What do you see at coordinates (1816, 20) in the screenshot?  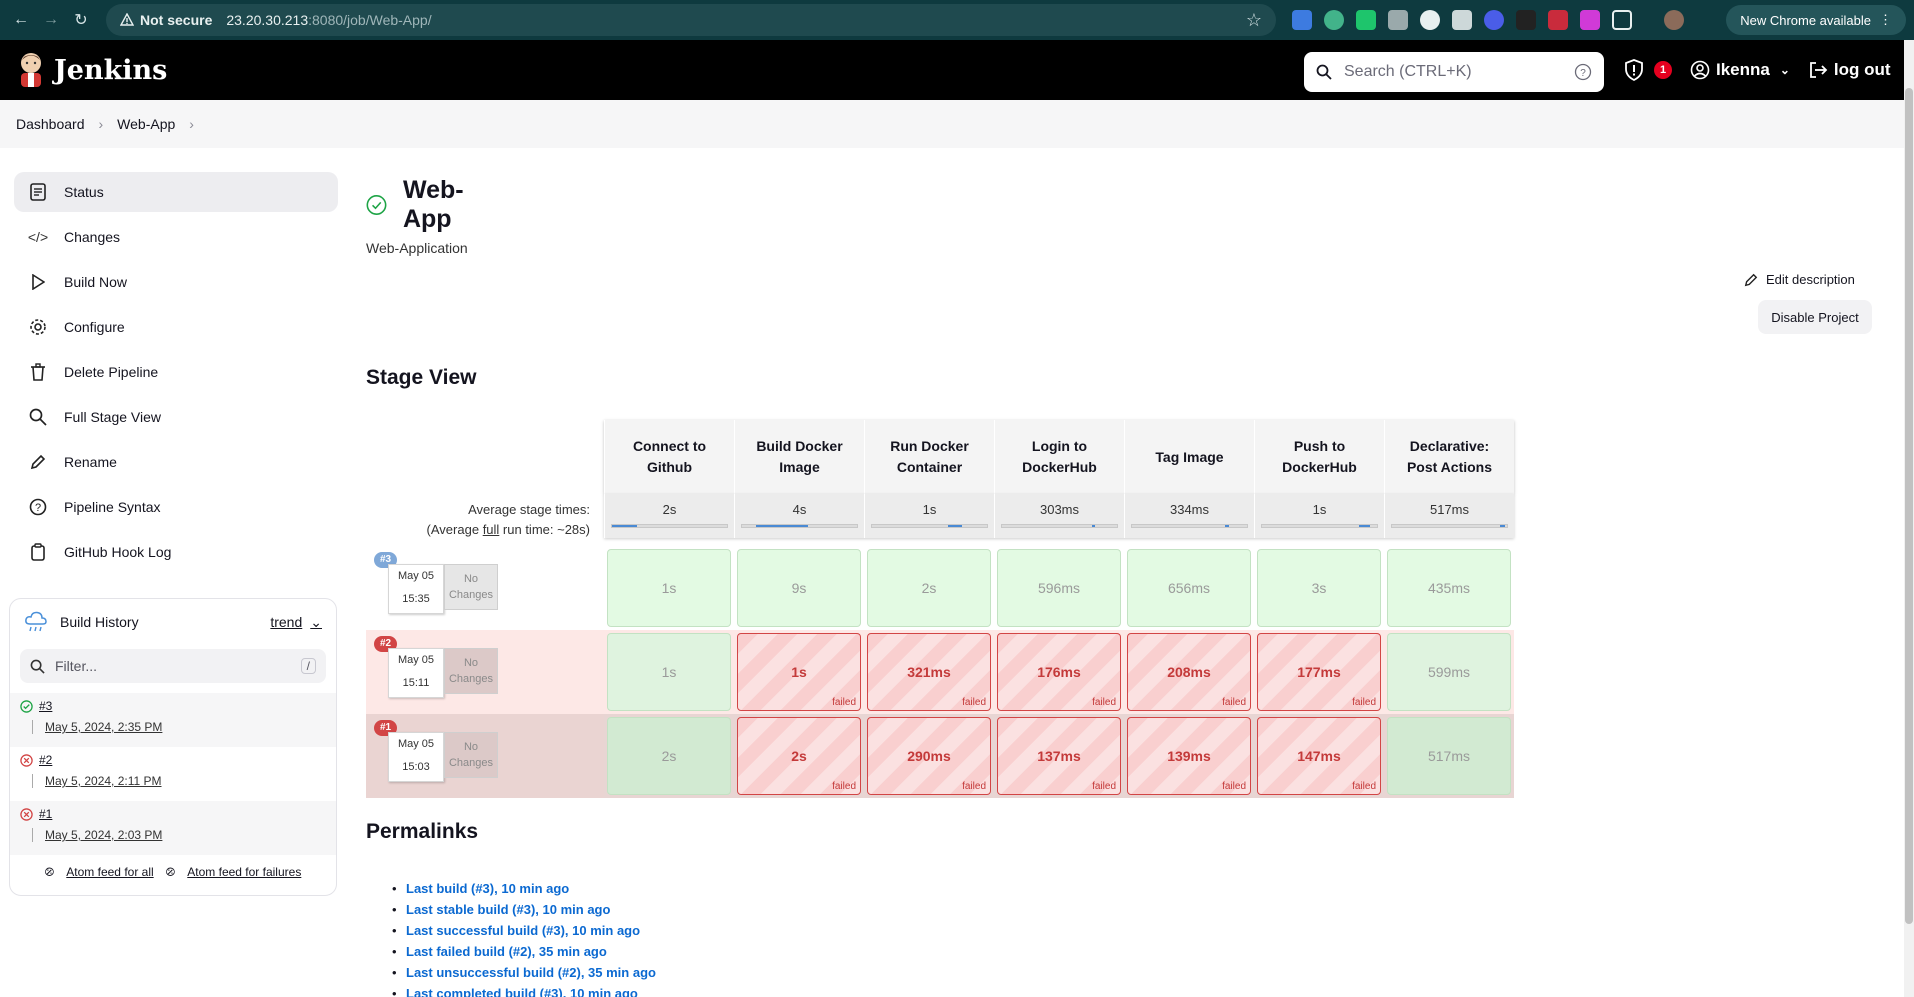 I see `new-chrome-available-button: New Chrome available ⋮` at bounding box center [1816, 20].